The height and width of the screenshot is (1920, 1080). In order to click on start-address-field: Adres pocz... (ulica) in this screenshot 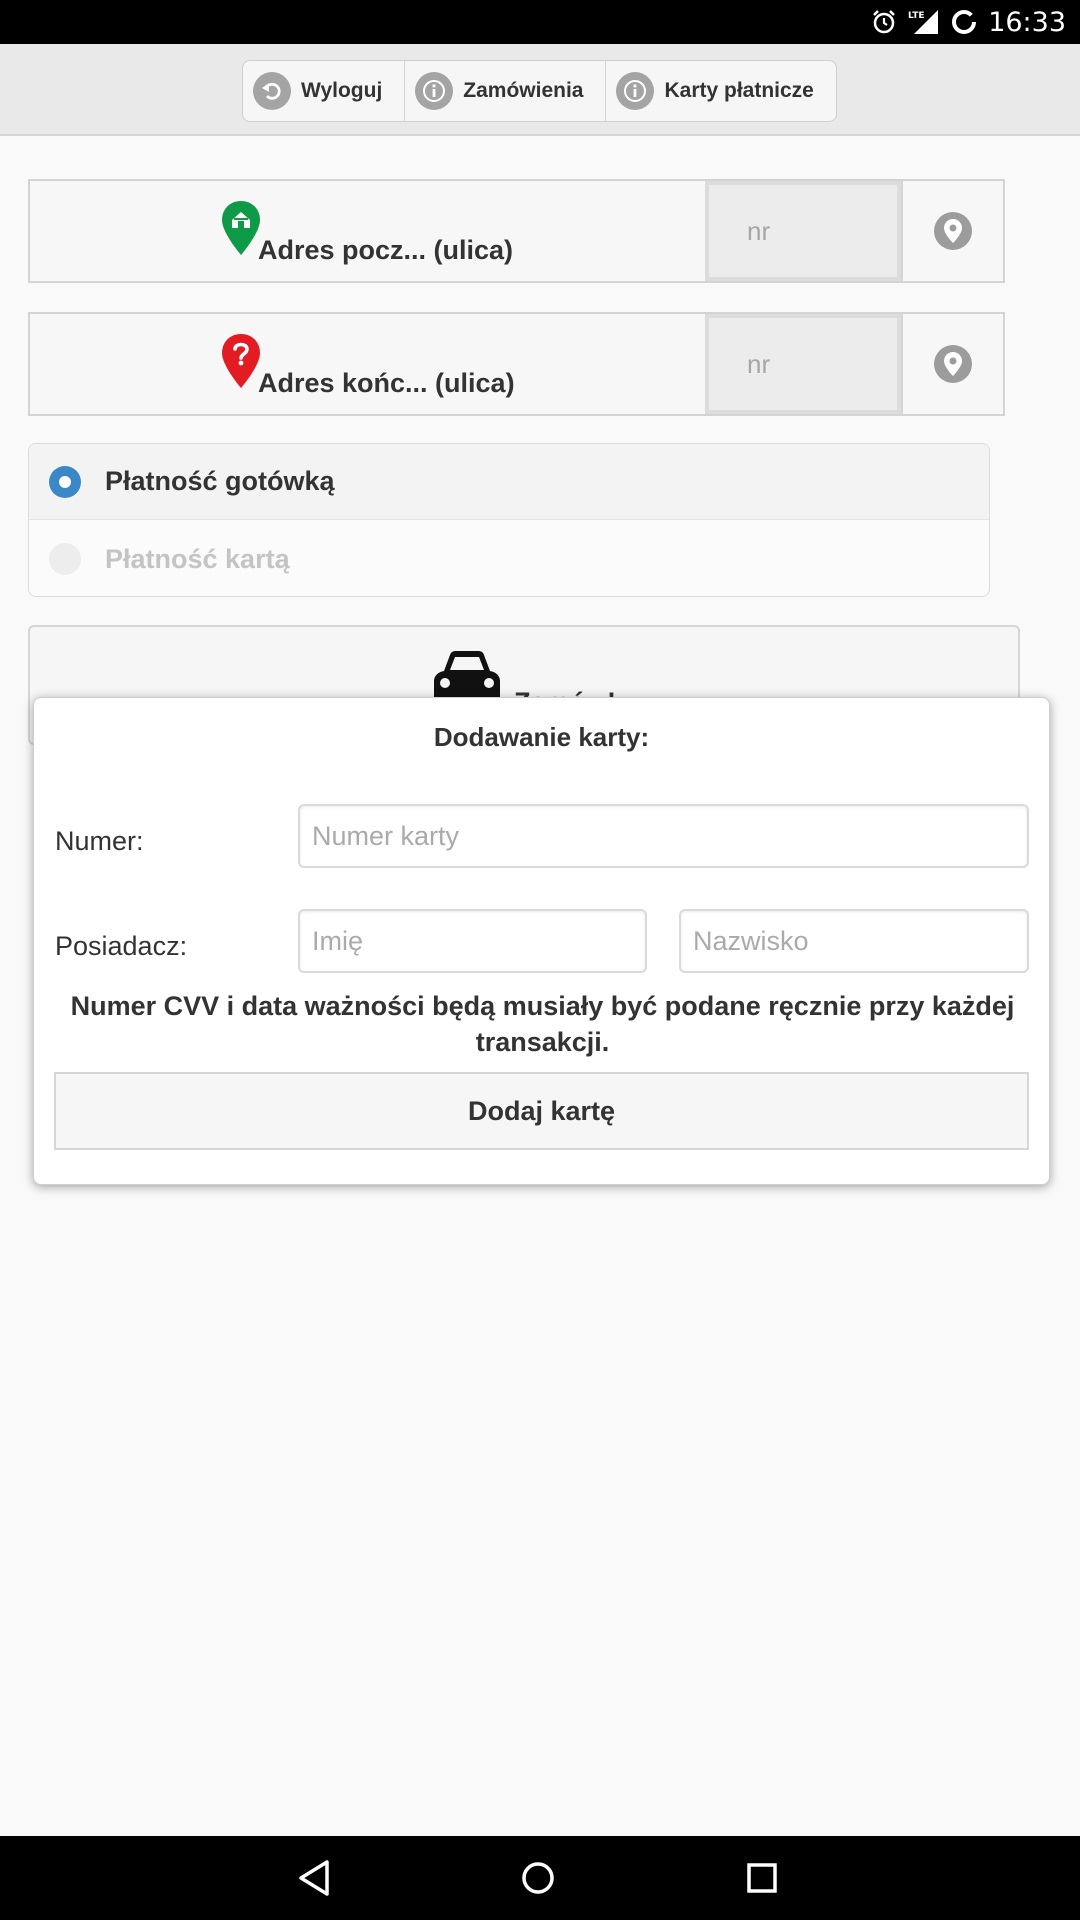, I will do `click(367, 231)`.